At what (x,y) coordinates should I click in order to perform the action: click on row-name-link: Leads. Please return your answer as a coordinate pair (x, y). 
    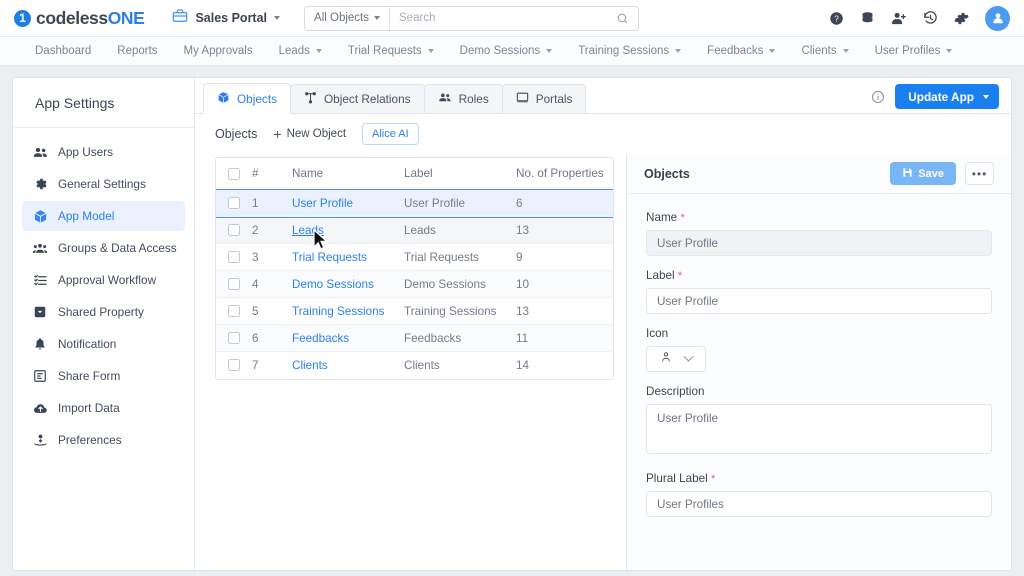
    Looking at the image, I should click on (308, 230).